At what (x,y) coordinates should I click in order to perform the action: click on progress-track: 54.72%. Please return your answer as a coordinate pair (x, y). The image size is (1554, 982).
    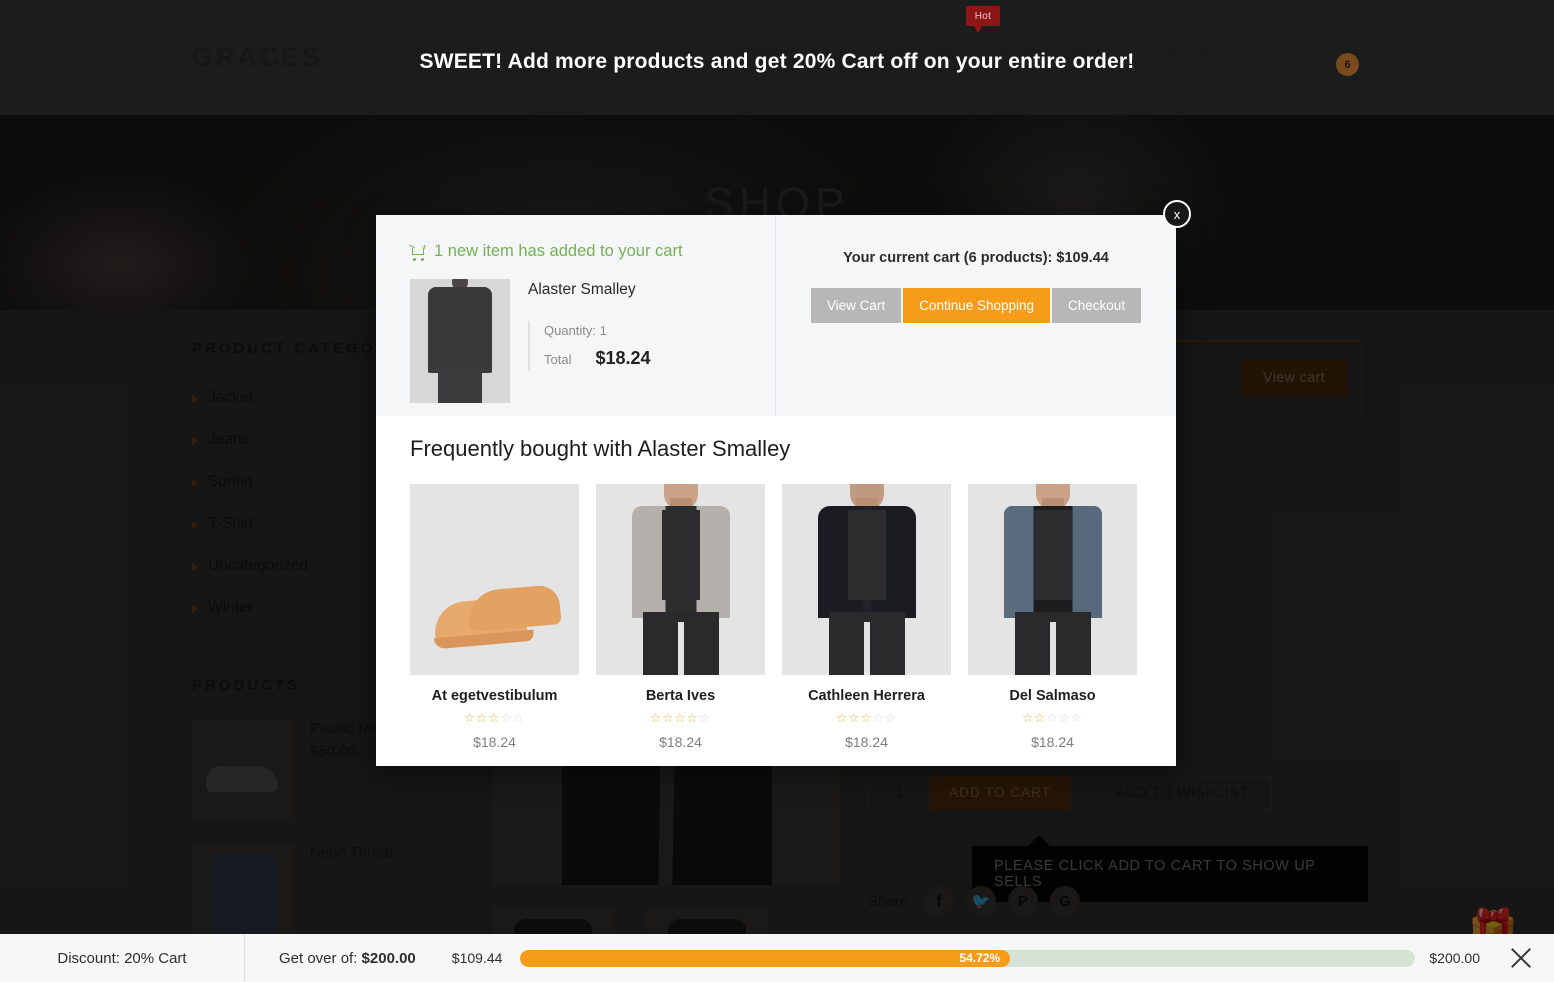
    Looking at the image, I should click on (968, 958).